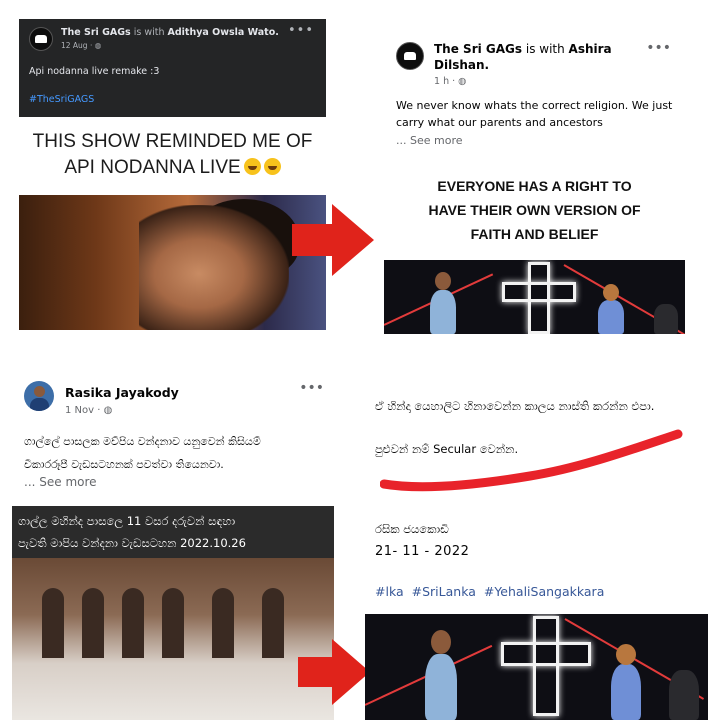  What do you see at coordinates (127, 521) in the screenshot?
I see `banner-line-1: ගාල්ල මහින්ද පාසලෙ 11 වසර දරුවන් සඳහා` at bounding box center [127, 521].